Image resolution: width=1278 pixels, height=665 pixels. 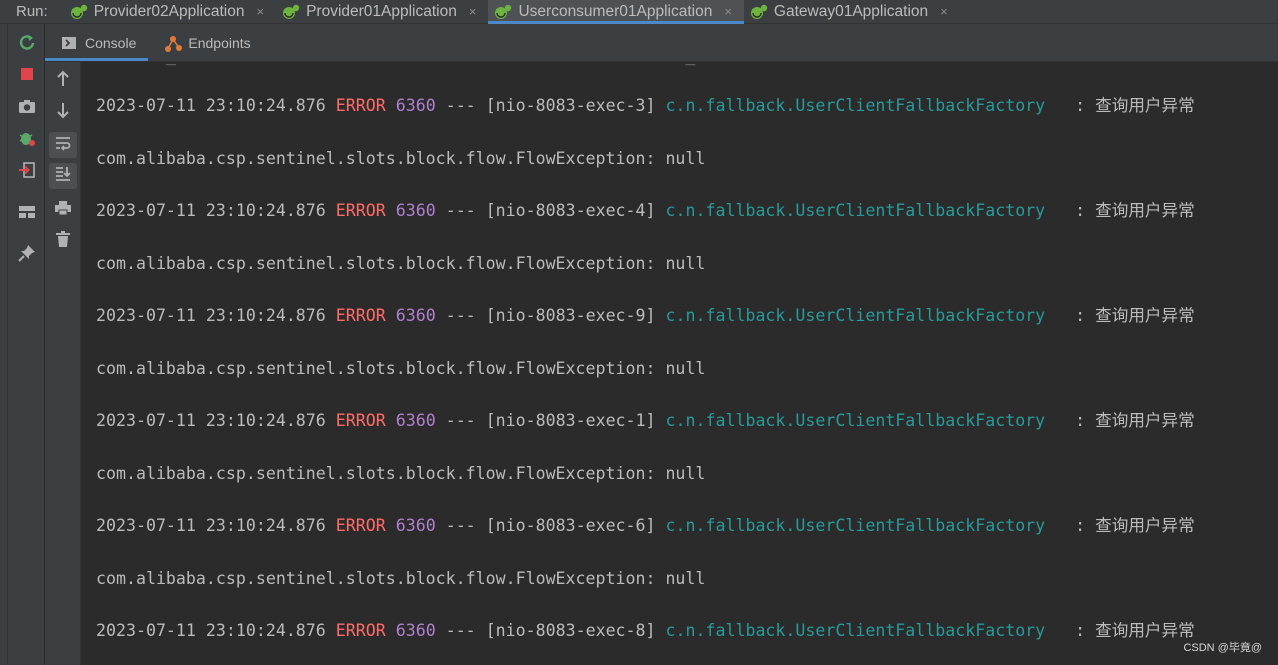 I want to click on console-toolbar, so click(x=63, y=363).